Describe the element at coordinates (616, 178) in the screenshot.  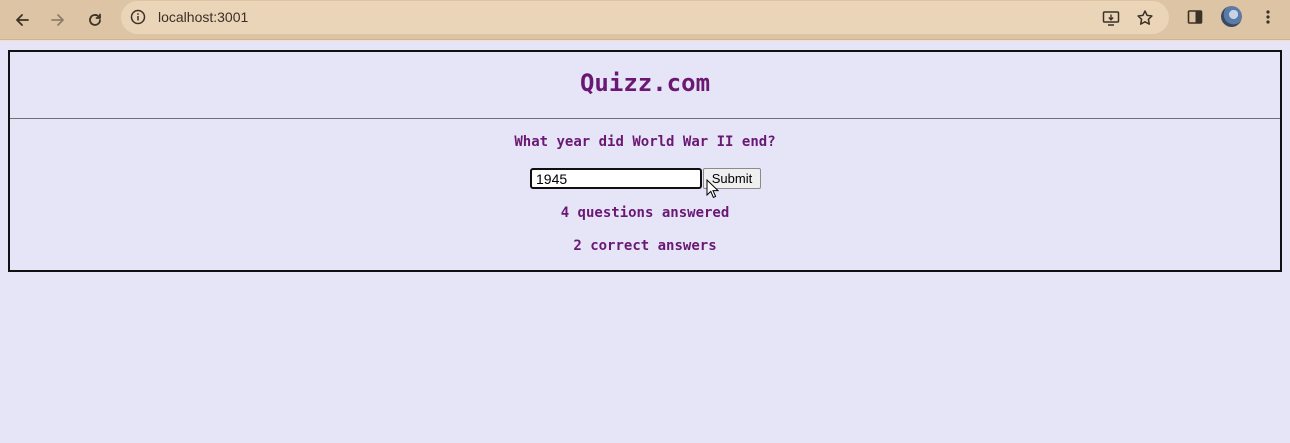
I see `answer-input` at that location.